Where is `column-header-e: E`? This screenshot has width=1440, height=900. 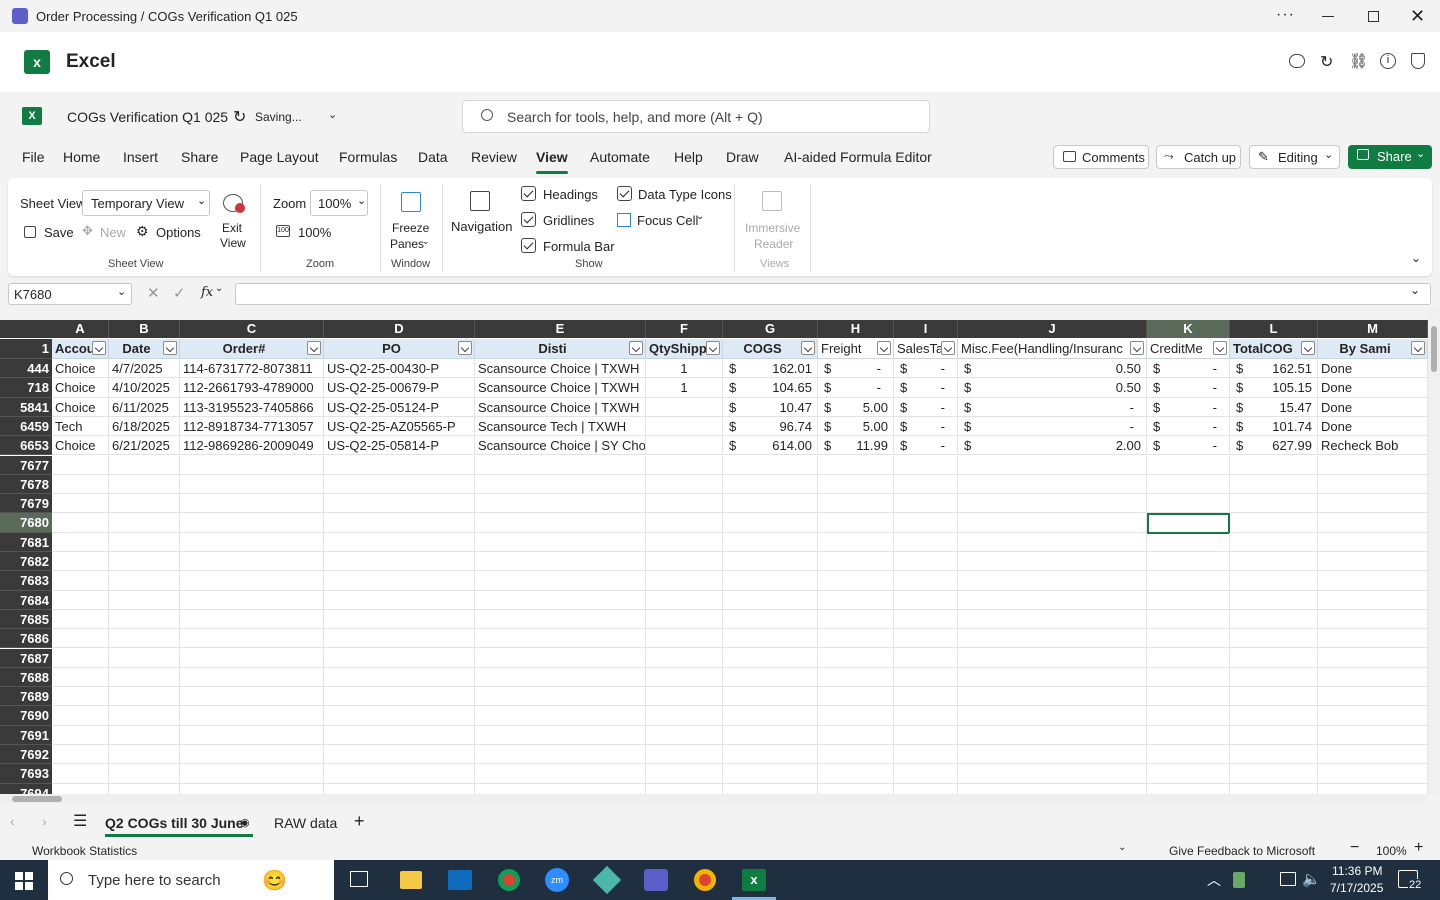
column-header-e: E is located at coordinates (560, 329).